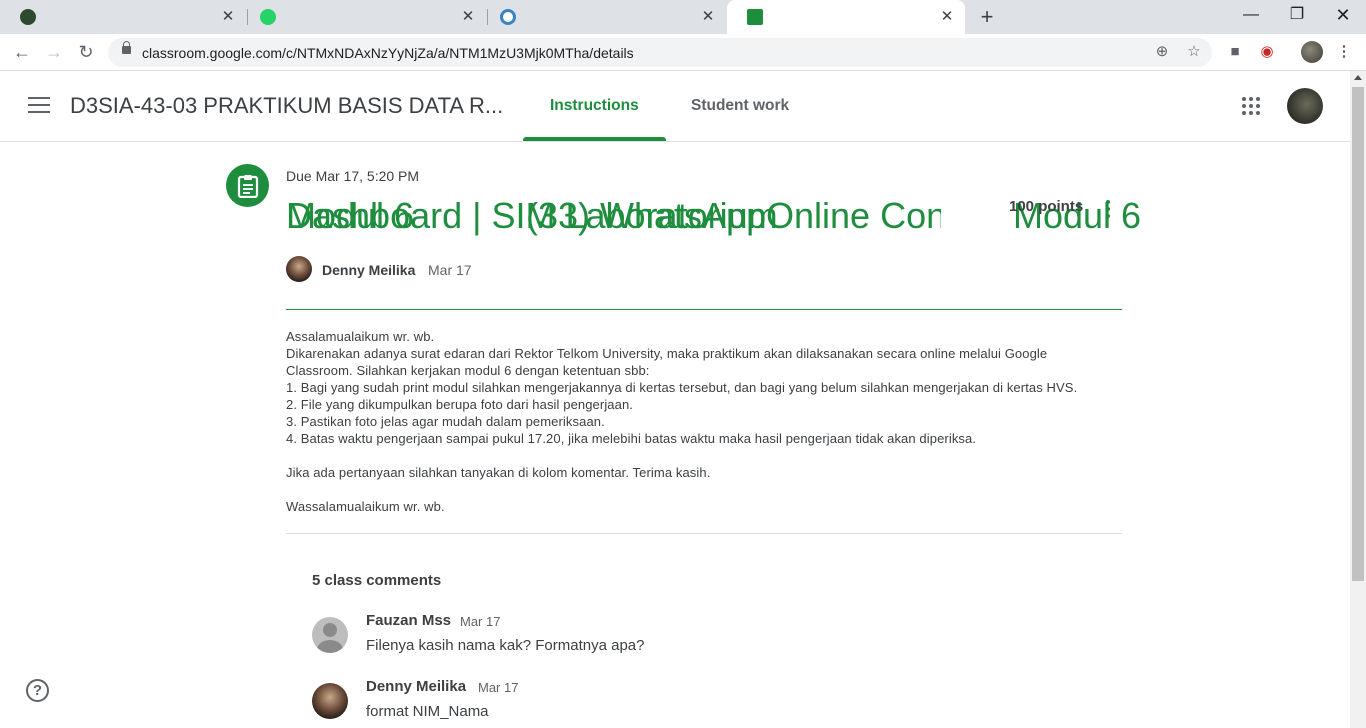 The image size is (1366, 728). What do you see at coordinates (1343, 16) in the screenshot?
I see `window-close-icon: ✕` at bounding box center [1343, 16].